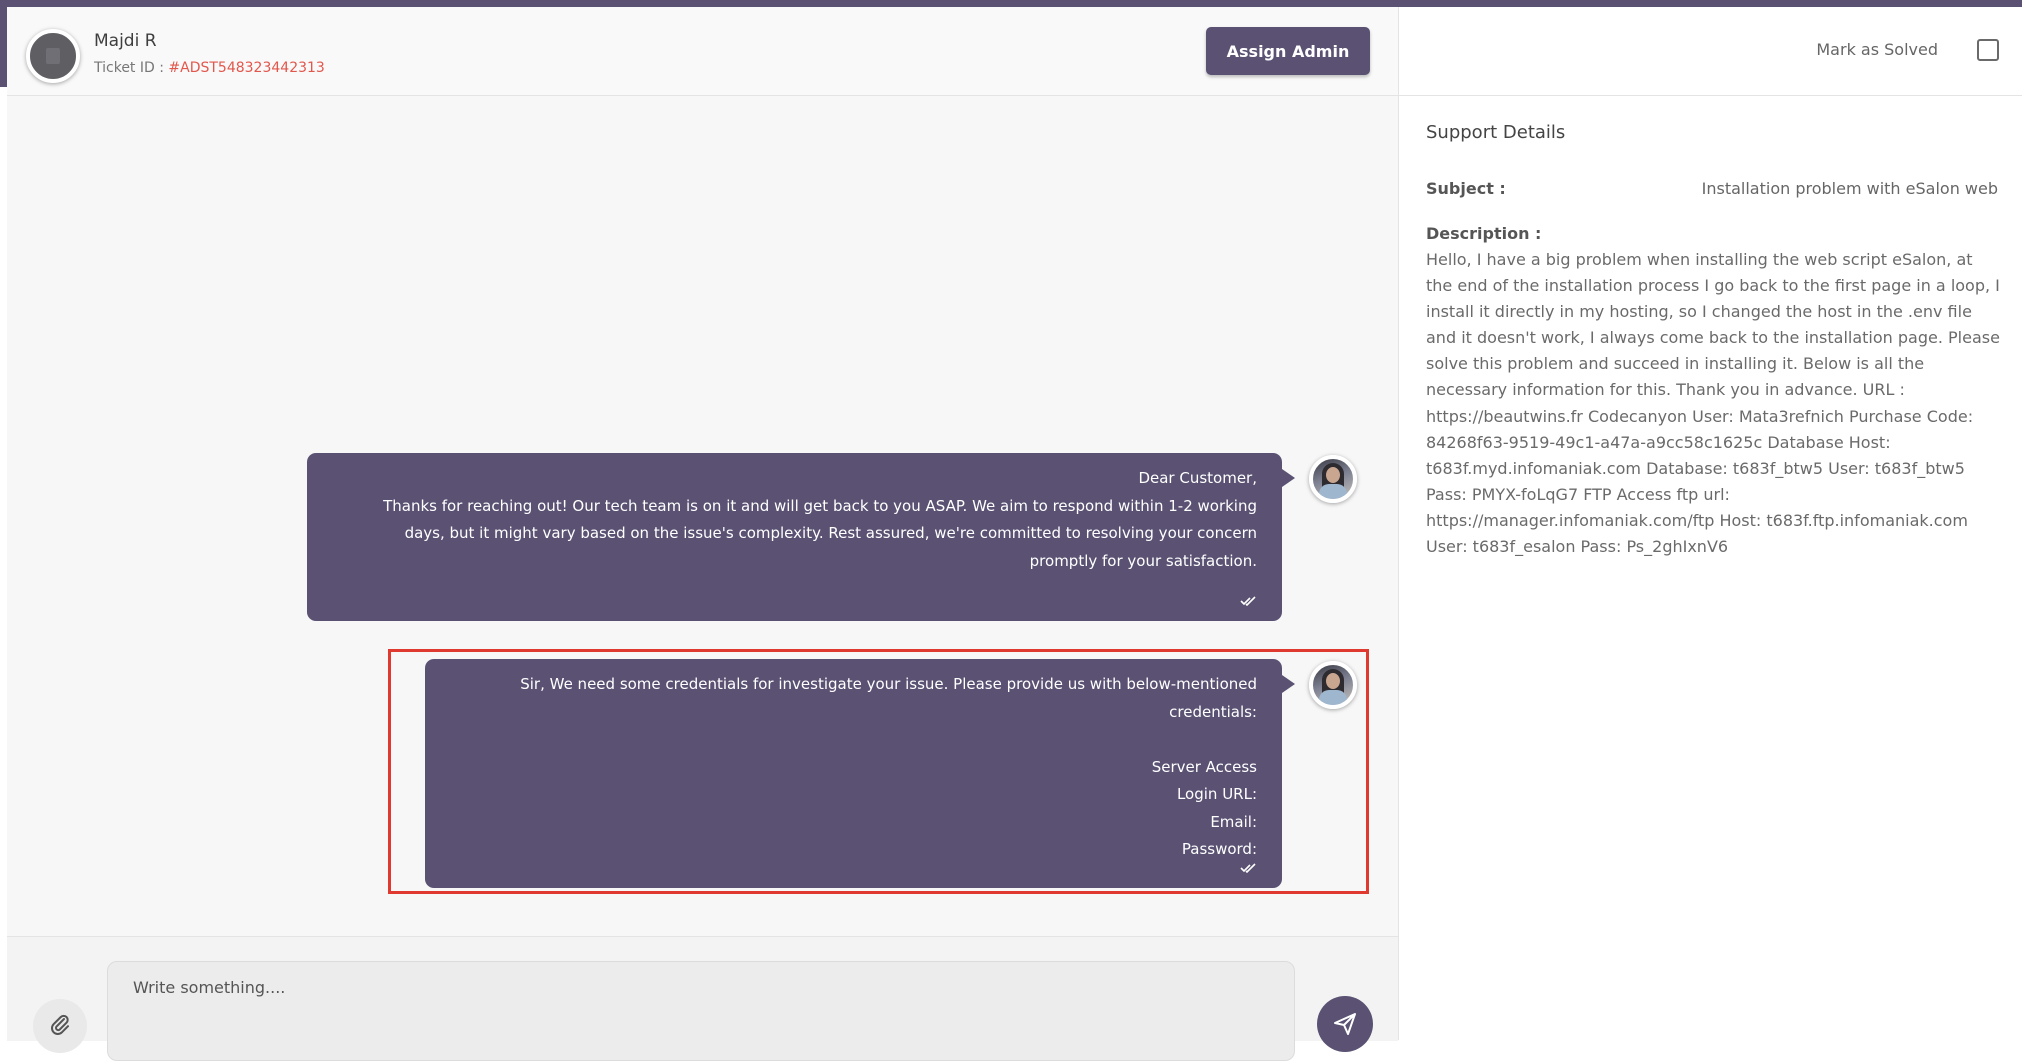  Describe the element at coordinates (1466, 188) in the screenshot. I see `subject-label: Subject :` at that location.